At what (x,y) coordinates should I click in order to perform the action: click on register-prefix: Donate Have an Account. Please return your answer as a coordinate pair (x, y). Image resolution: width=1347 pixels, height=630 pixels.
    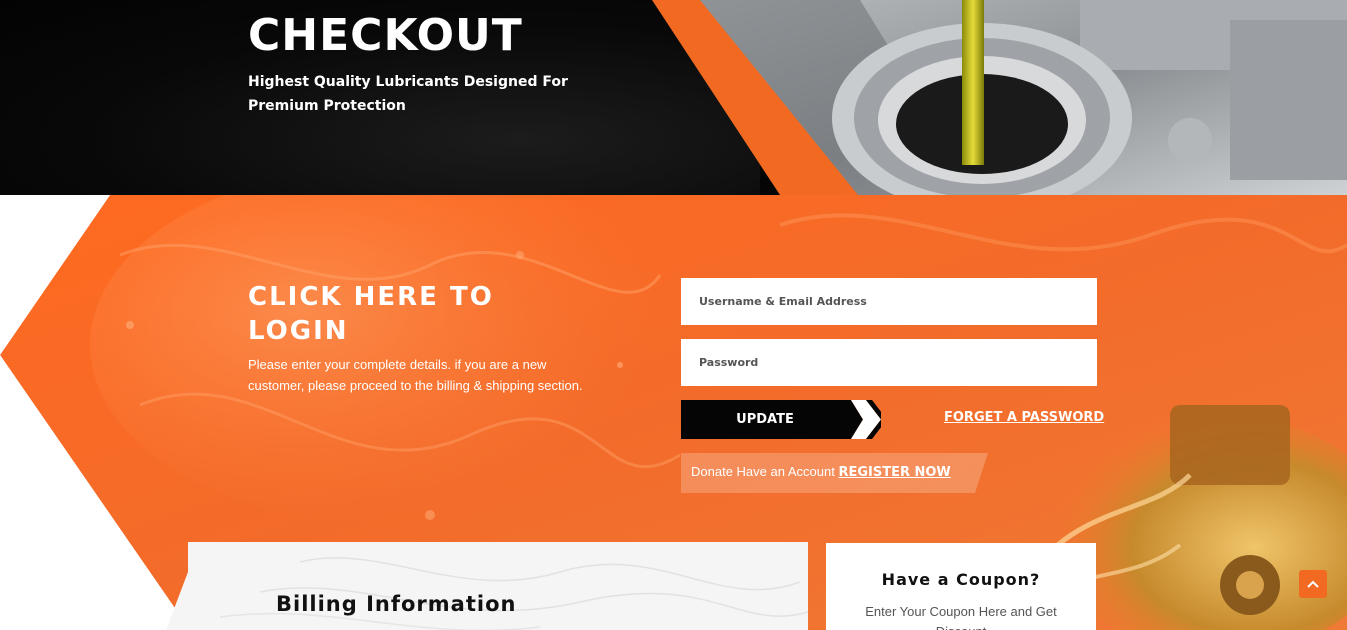
    Looking at the image, I should click on (763, 471).